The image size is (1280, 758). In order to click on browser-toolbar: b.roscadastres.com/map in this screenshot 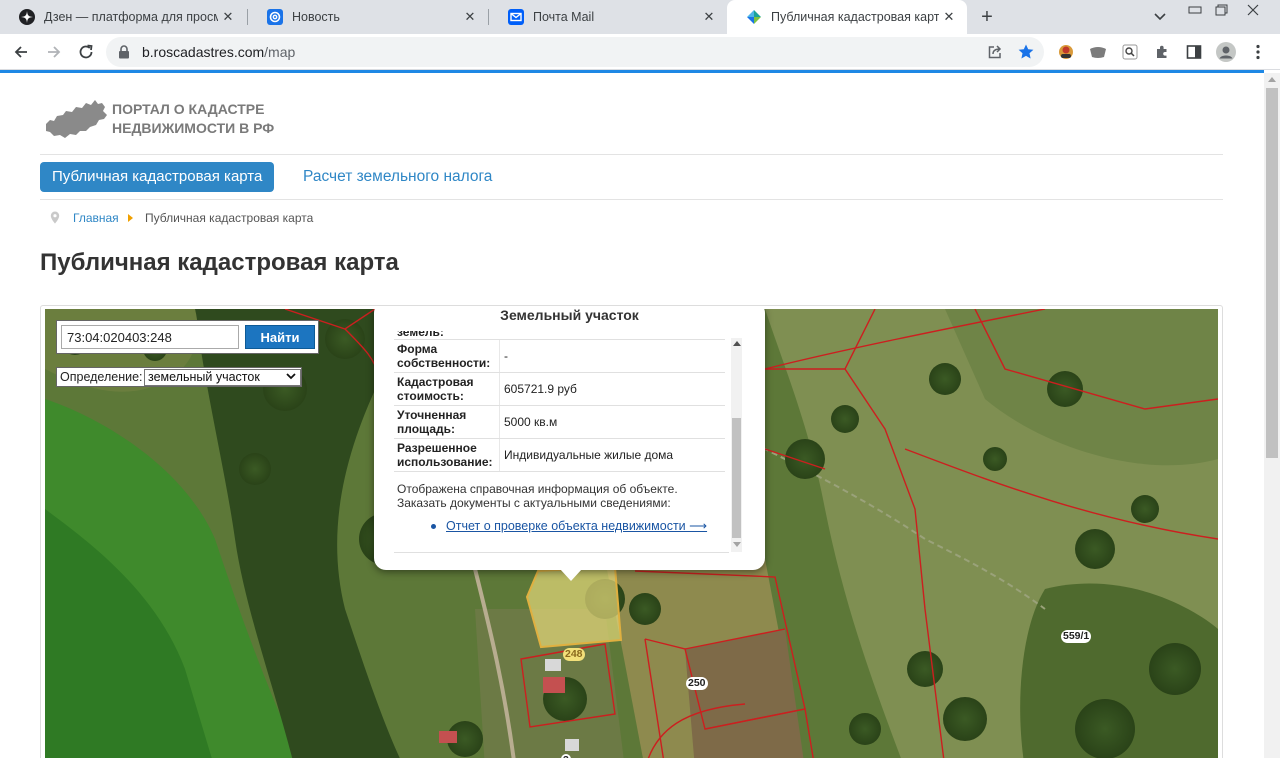, I will do `click(640, 52)`.